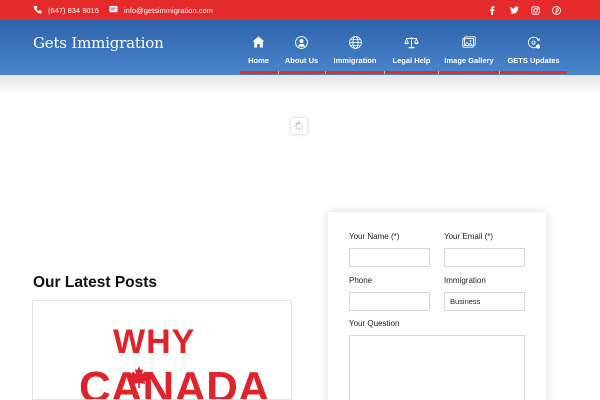 The width and height of the screenshot is (600, 400). I want to click on post-card: WHY CANADA, so click(162, 350).